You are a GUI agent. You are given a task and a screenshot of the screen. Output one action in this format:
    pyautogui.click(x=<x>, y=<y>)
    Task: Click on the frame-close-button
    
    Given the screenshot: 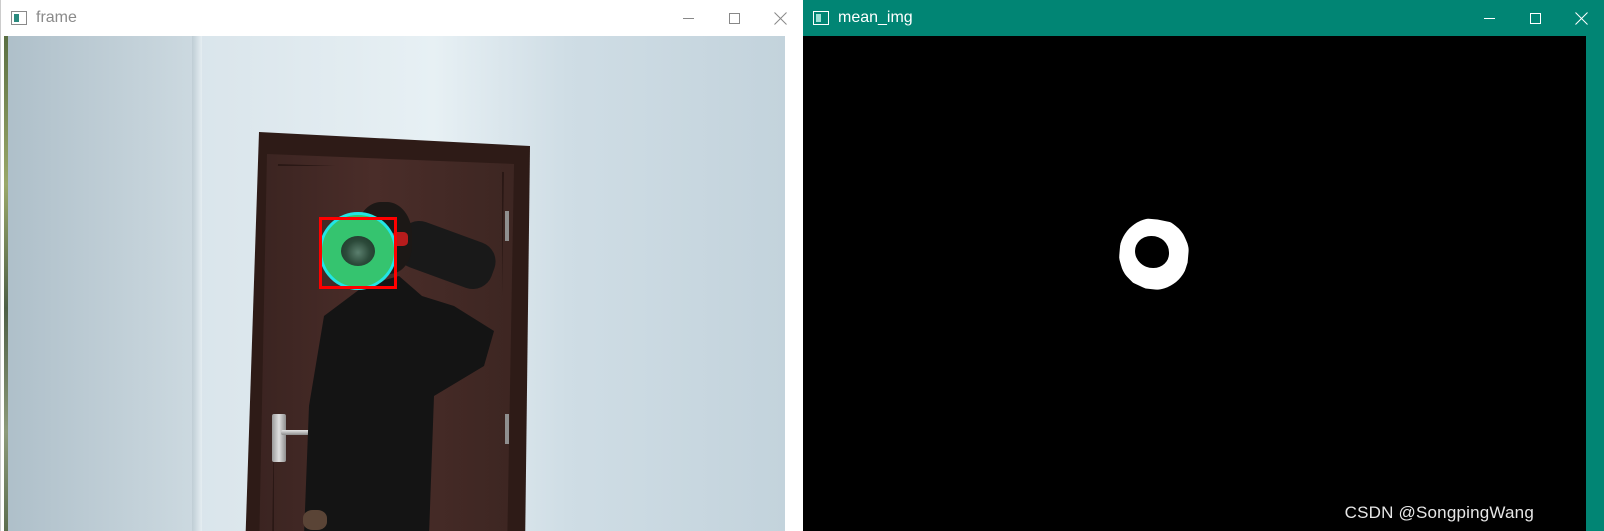 What is the action you would take?
    pyautogui.click(x=780, y=18)
    